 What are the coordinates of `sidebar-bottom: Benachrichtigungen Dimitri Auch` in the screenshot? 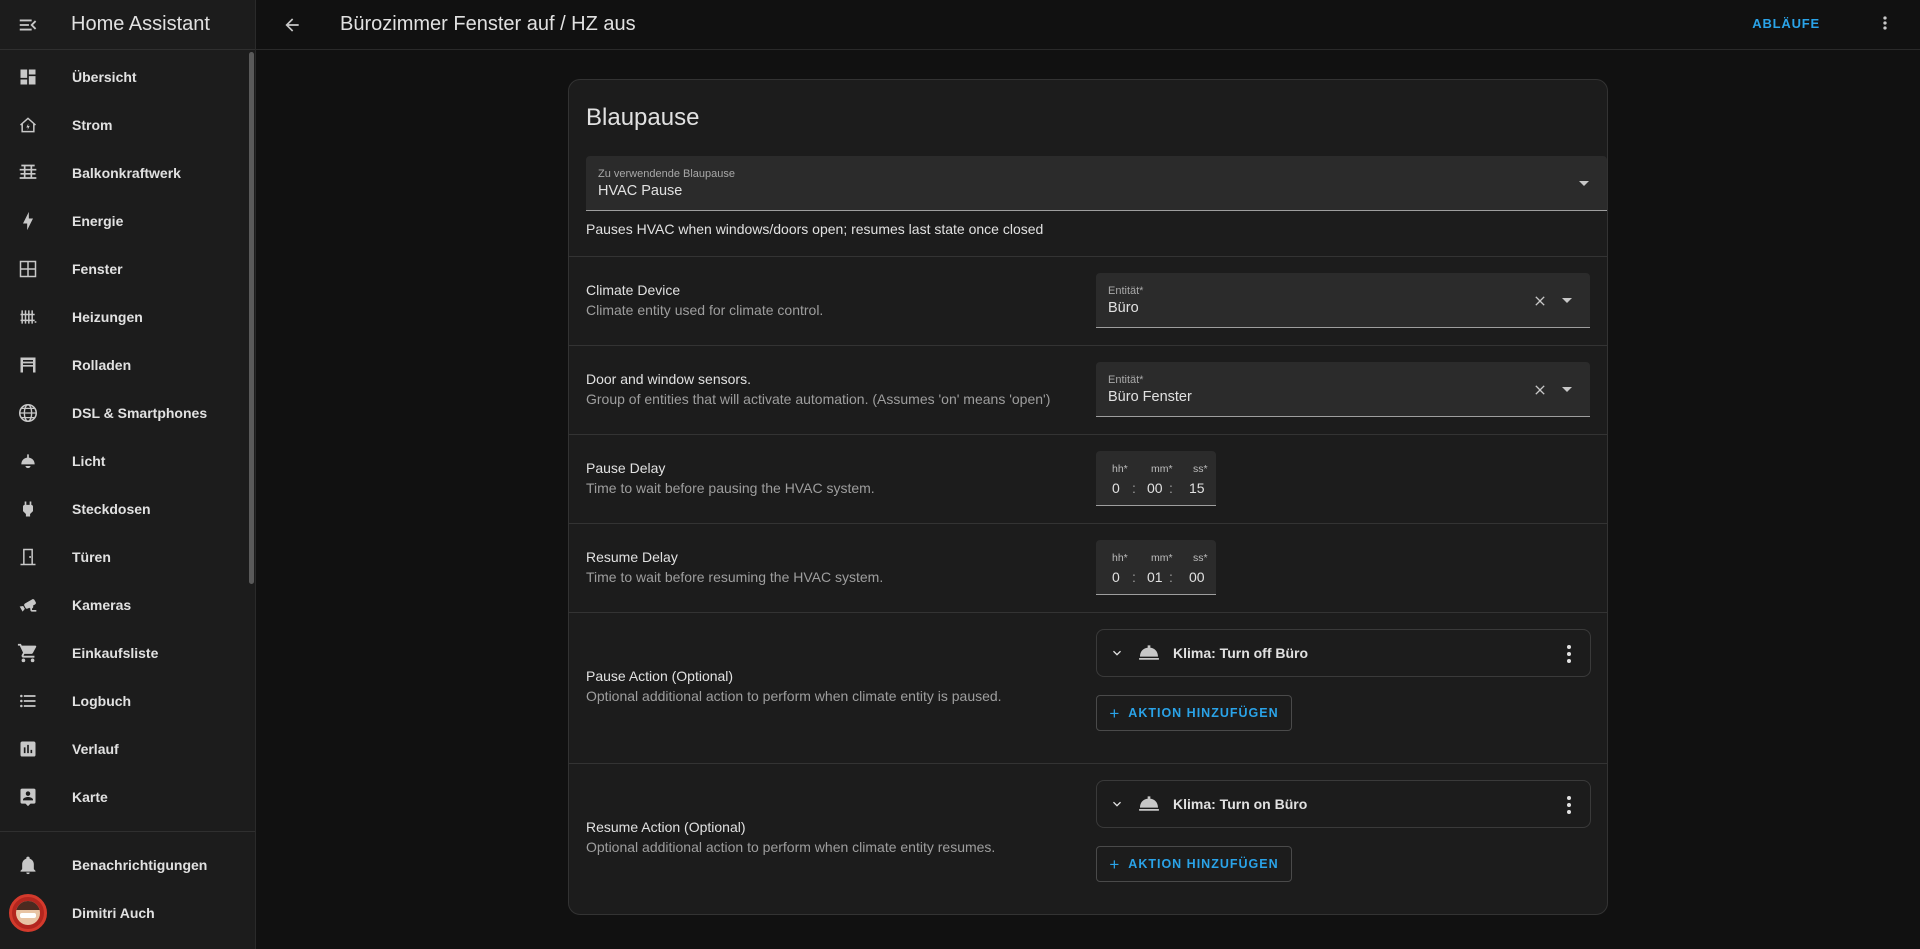 It's located at (124, 889).